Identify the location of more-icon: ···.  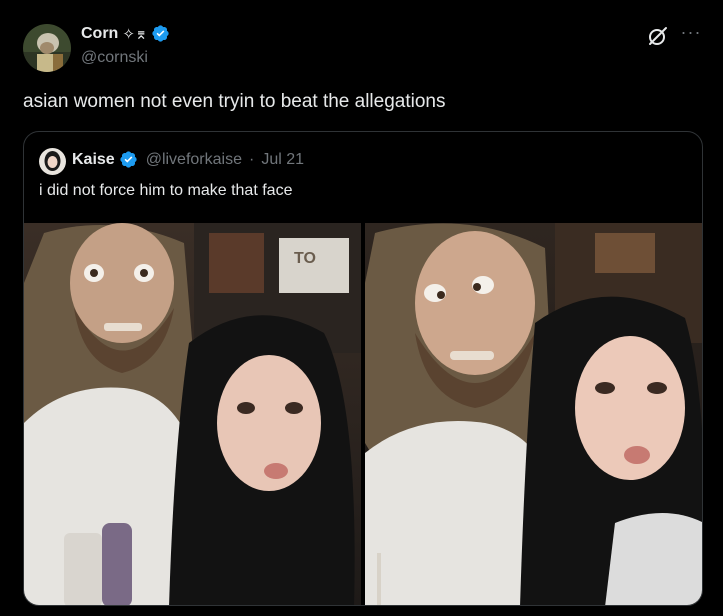
(691, 35).